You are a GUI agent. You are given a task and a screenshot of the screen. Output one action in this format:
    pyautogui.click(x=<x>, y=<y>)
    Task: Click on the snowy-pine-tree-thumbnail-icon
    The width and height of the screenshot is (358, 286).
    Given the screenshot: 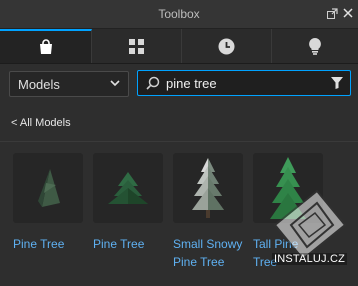 What is the action you would take?
    pyautogui.click(x=208, y=188)
    